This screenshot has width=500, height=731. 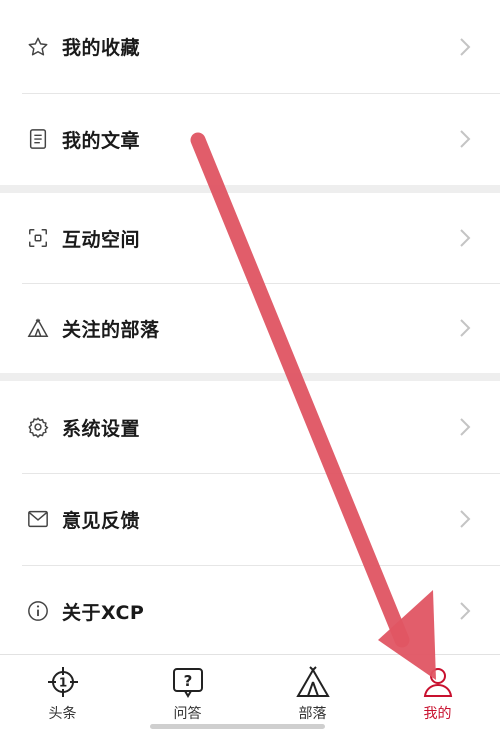 I want to click on tab-headlines: 1 头条, so click(x=62, y=693).